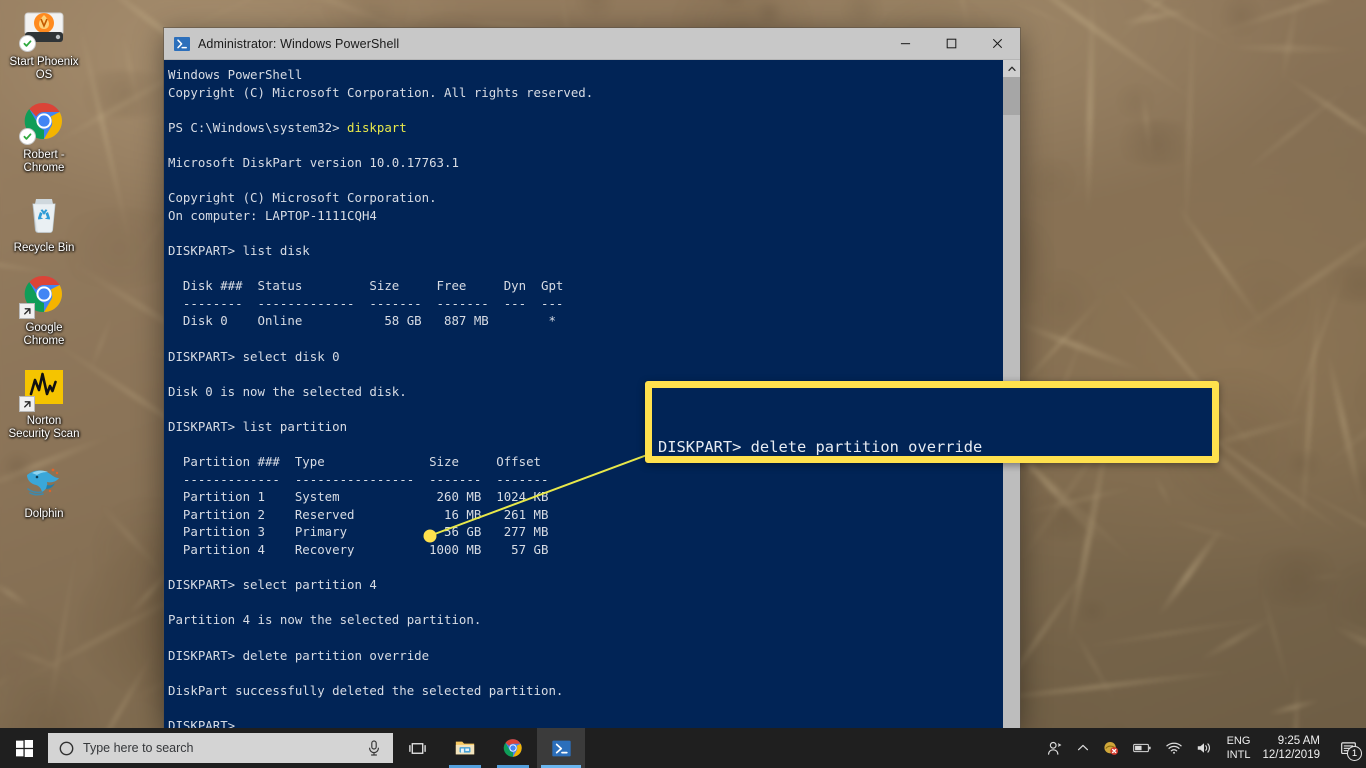  Describe the element at coordinates (1142, 748) in the screenshot. I see `battery-icon` at that location.